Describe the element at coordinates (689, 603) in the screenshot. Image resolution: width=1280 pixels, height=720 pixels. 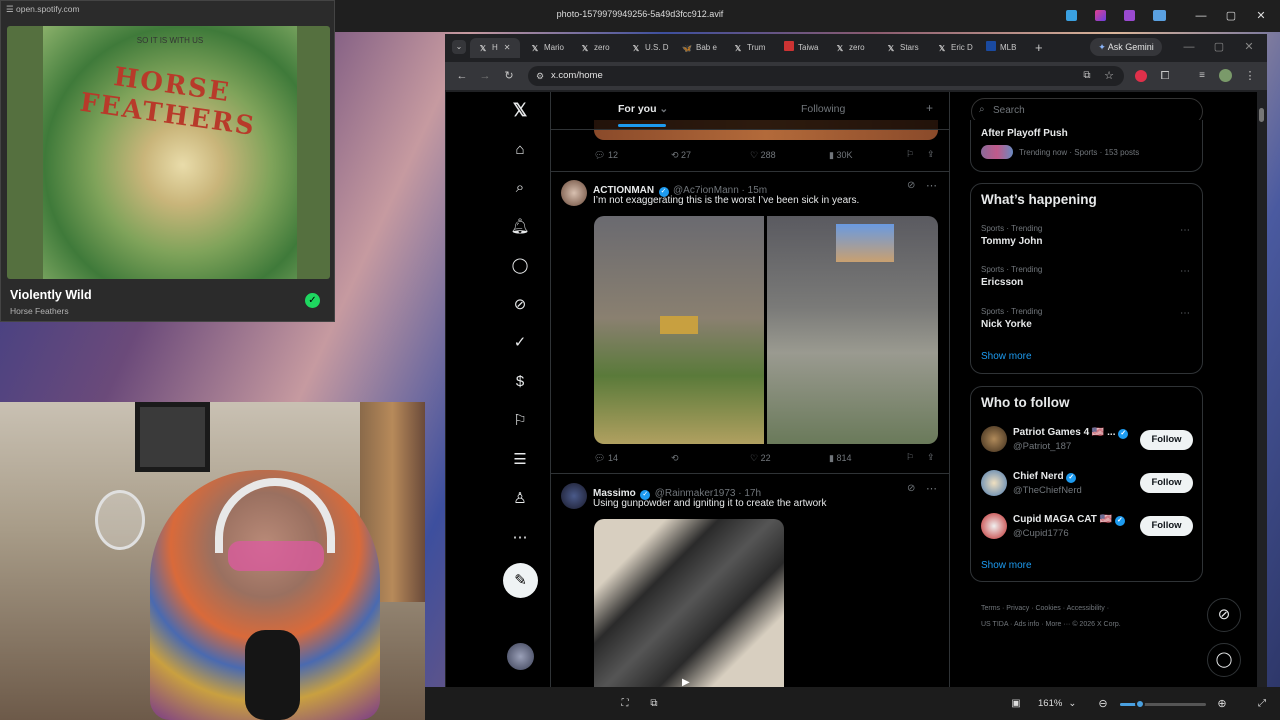
I see `tweet-video` at that location.